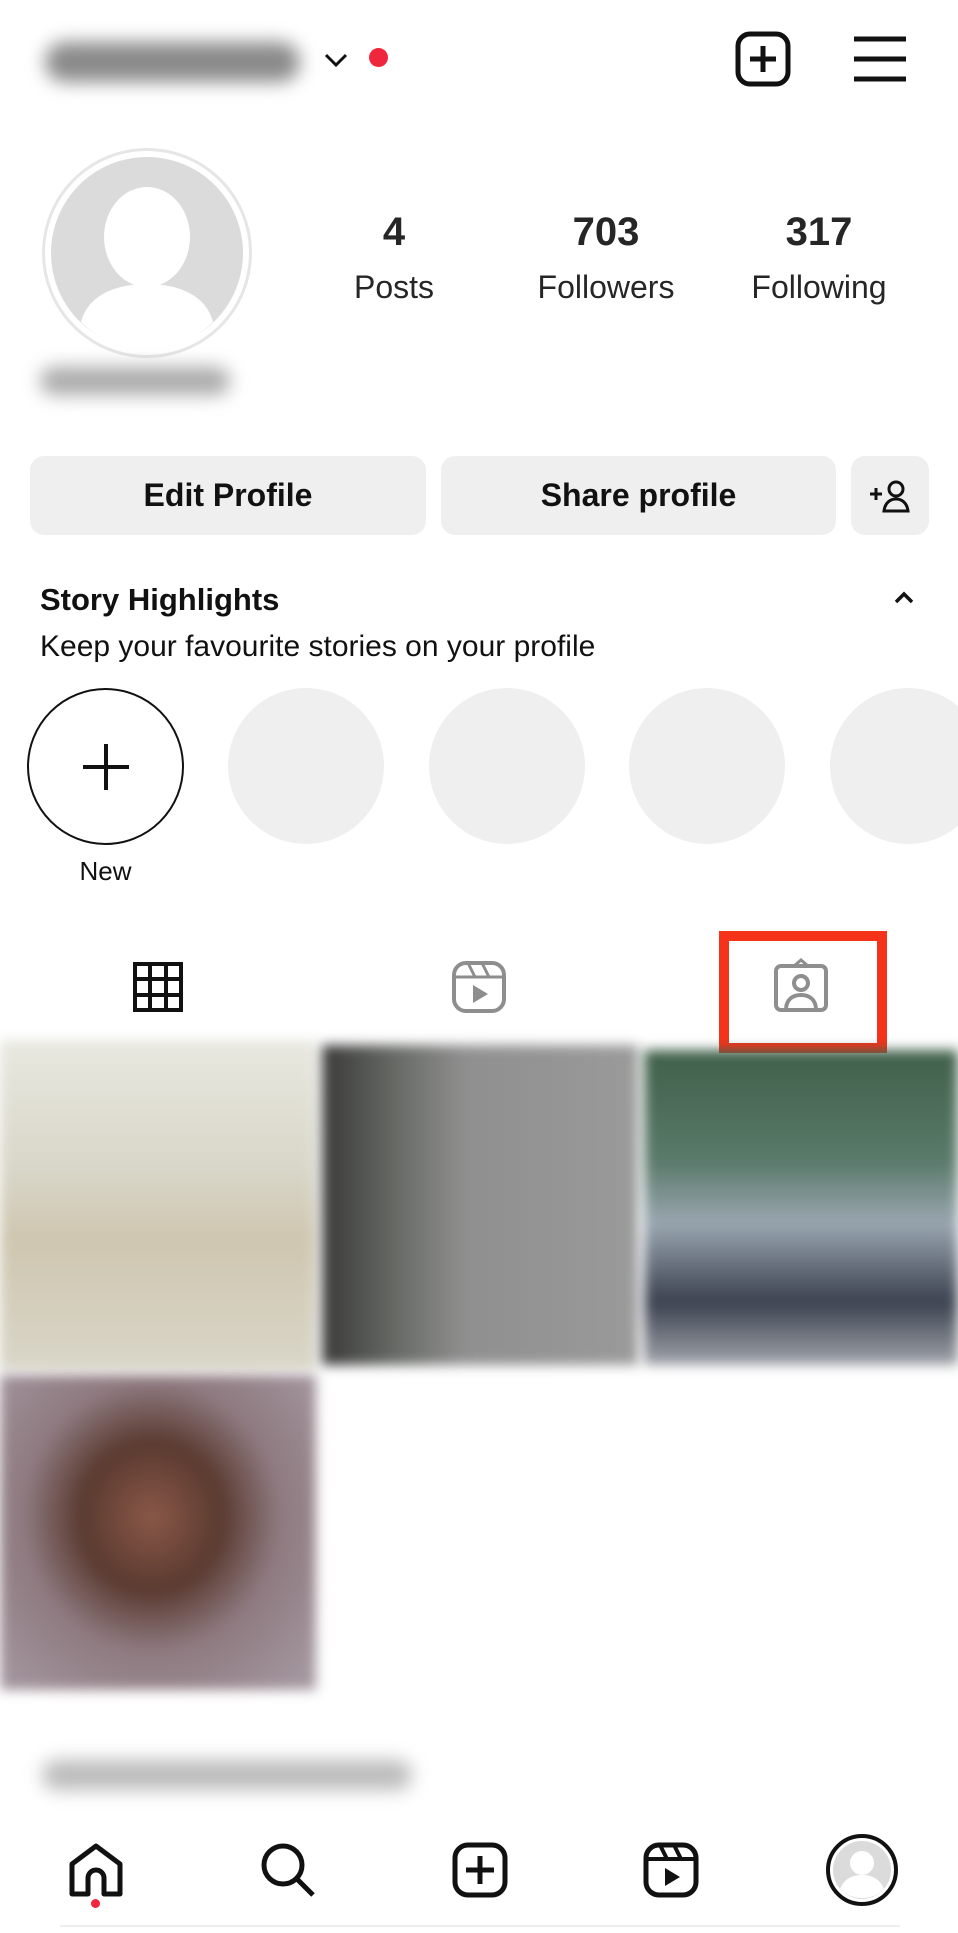 The width and height of the screenshot is (958, 1933). Describe the element at coordinates (904, 598) in the screenshot. I see `chevron-up-icon` at that location.